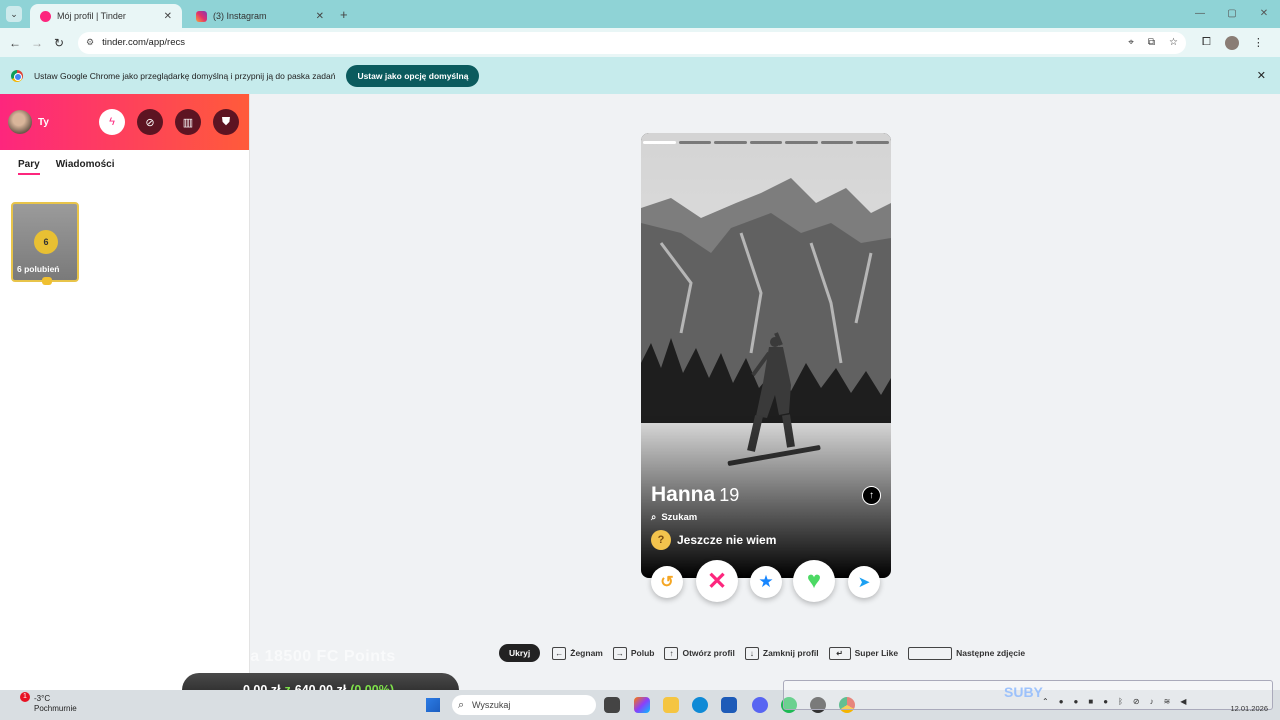 Image resolution: width=1280 pixels, height=720 pixels. I want to click on tab-tinder: Mój profil | Tinder ✕, so click(106, 16).